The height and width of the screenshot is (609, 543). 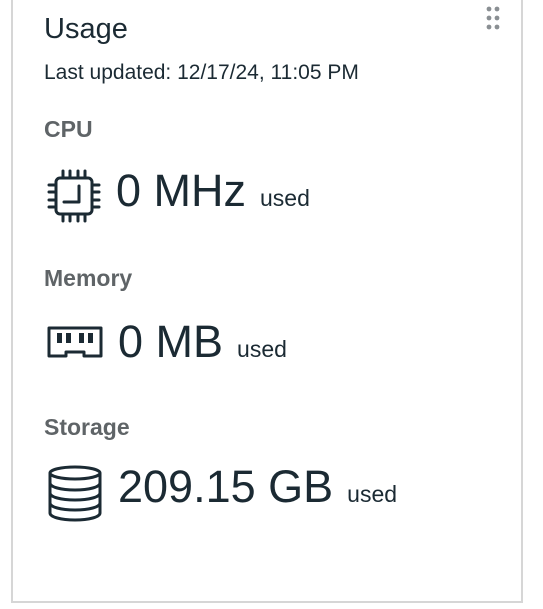 I want to click on storage-value: 209.15 GB, so click(x=226, y=486).